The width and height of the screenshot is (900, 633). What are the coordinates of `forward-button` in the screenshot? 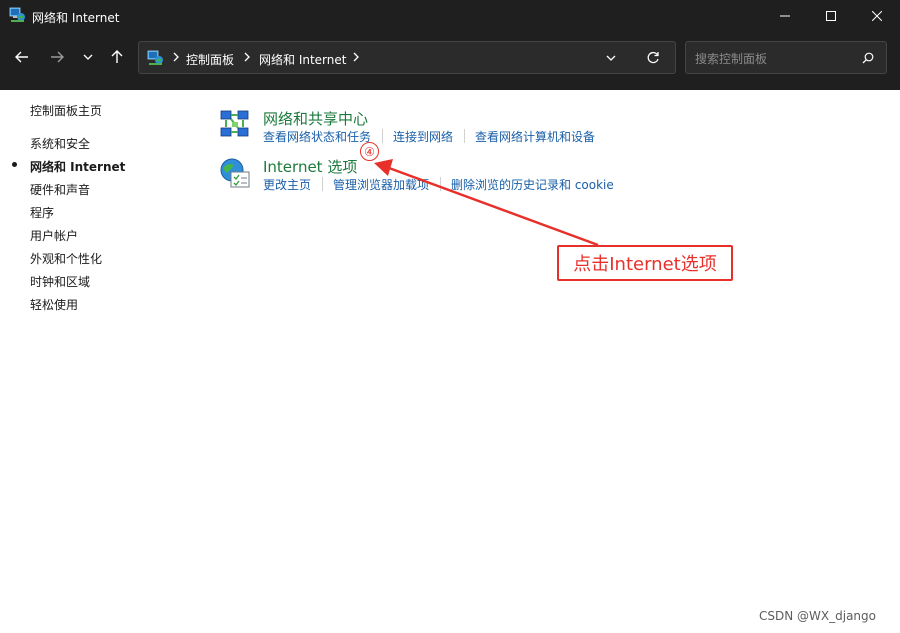 It's located at (57, 57).